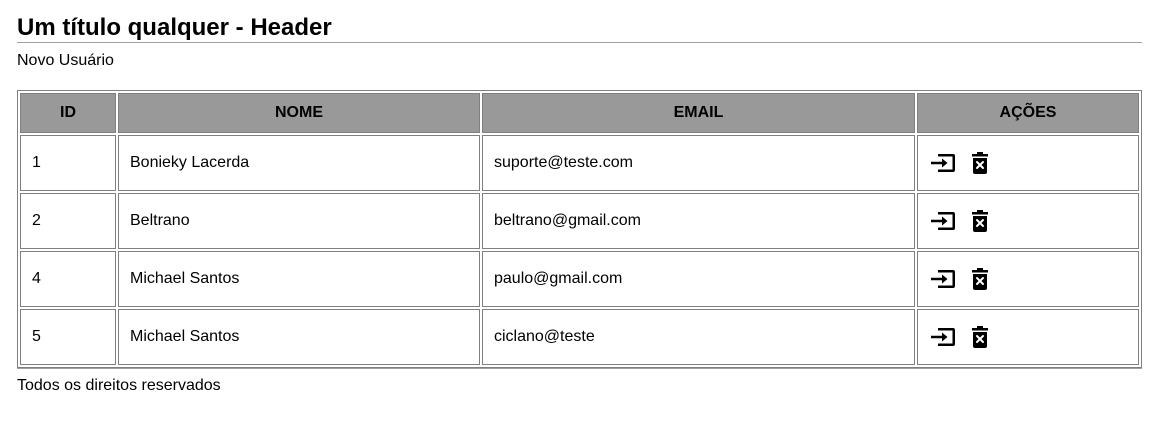 This screenshot has width=1162, height=448. What do you see at coordinates (119, 385) in the screenshot?
I see `footer-text: Todos os direitos reservados` at bounding box center [119, 385].